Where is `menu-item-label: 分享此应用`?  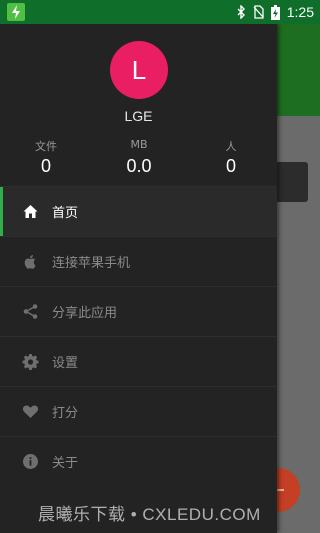
menu-item-label: 分享此应用 is located at coordinates (85, 313).